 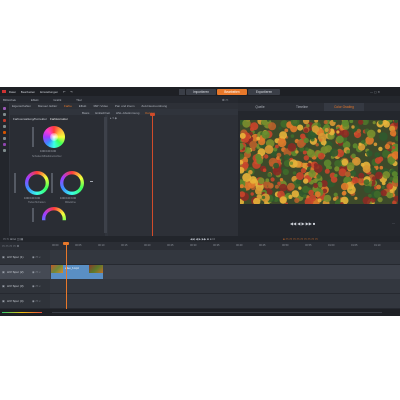 I want to click on midtones-slider, so click(x=52, y=183).